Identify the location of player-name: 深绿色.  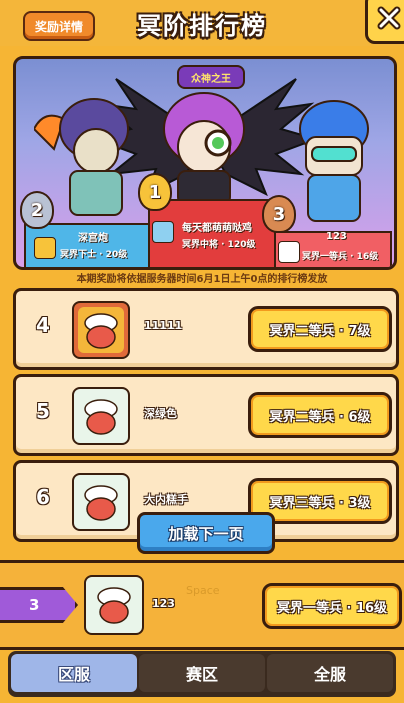
(160, 413).